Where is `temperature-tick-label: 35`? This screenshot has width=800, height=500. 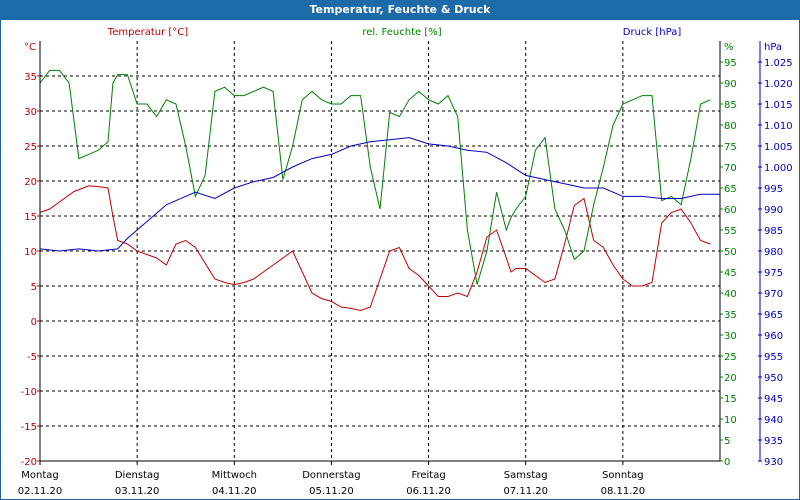 temperature-tick-label: 35 is located at coordinates (30, 77).